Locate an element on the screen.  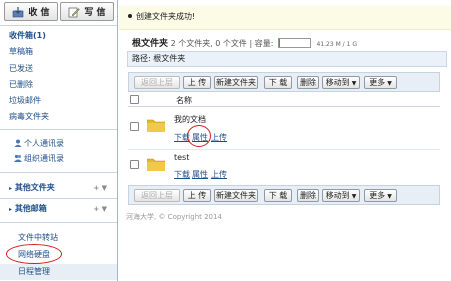
sidebar-item-label: 个人通讯录 is located at coordinates (44, 143).